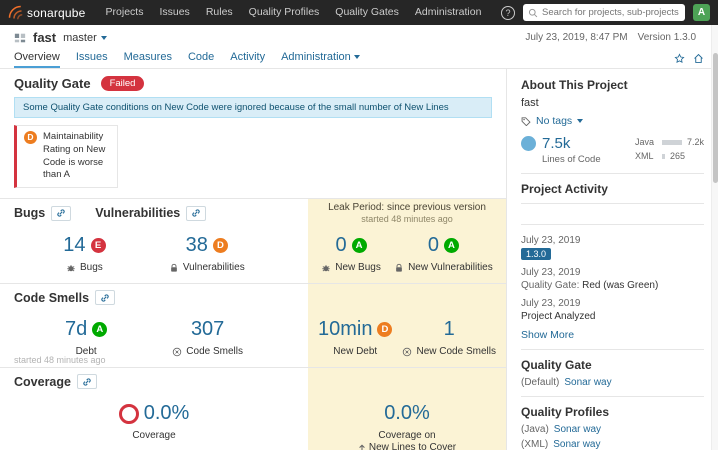 The width and height of the screenshot is (718, 450). I want to click on tags-selector: No tags, so click(612, 121).